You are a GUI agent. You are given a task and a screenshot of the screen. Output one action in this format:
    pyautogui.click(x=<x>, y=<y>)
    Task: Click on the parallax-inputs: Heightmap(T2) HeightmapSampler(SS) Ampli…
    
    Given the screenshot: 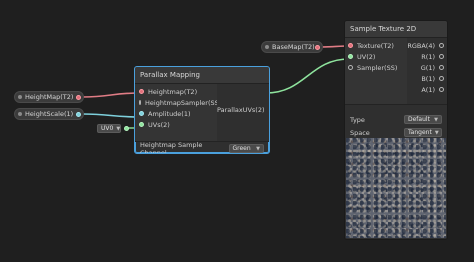 What is the action you would take?
    pyautogui.click(x=178, y=112)
    